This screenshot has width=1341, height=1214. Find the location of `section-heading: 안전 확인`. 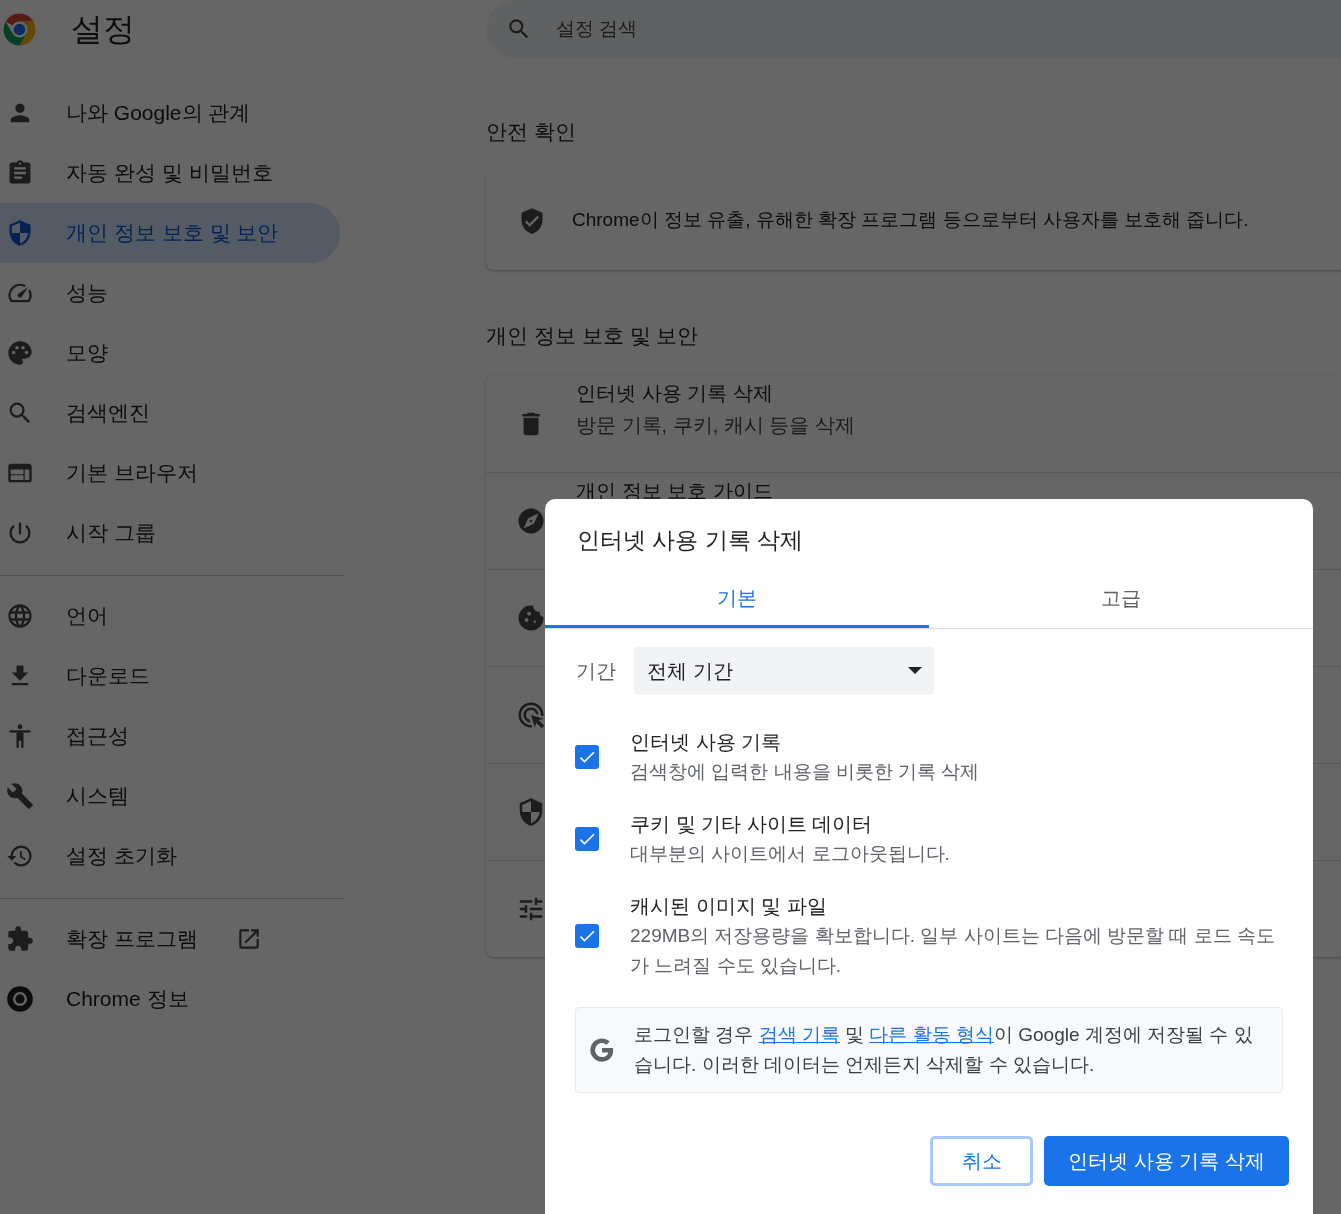

section-heading: 안전 확인 is located at coordinates (531, 132).